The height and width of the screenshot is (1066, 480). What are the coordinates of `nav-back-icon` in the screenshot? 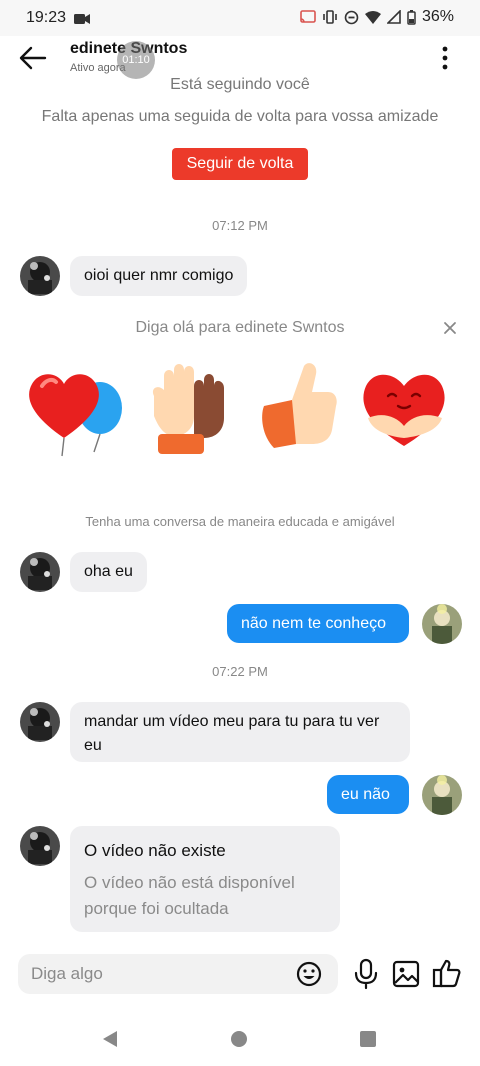 It's located at (110, 1041).